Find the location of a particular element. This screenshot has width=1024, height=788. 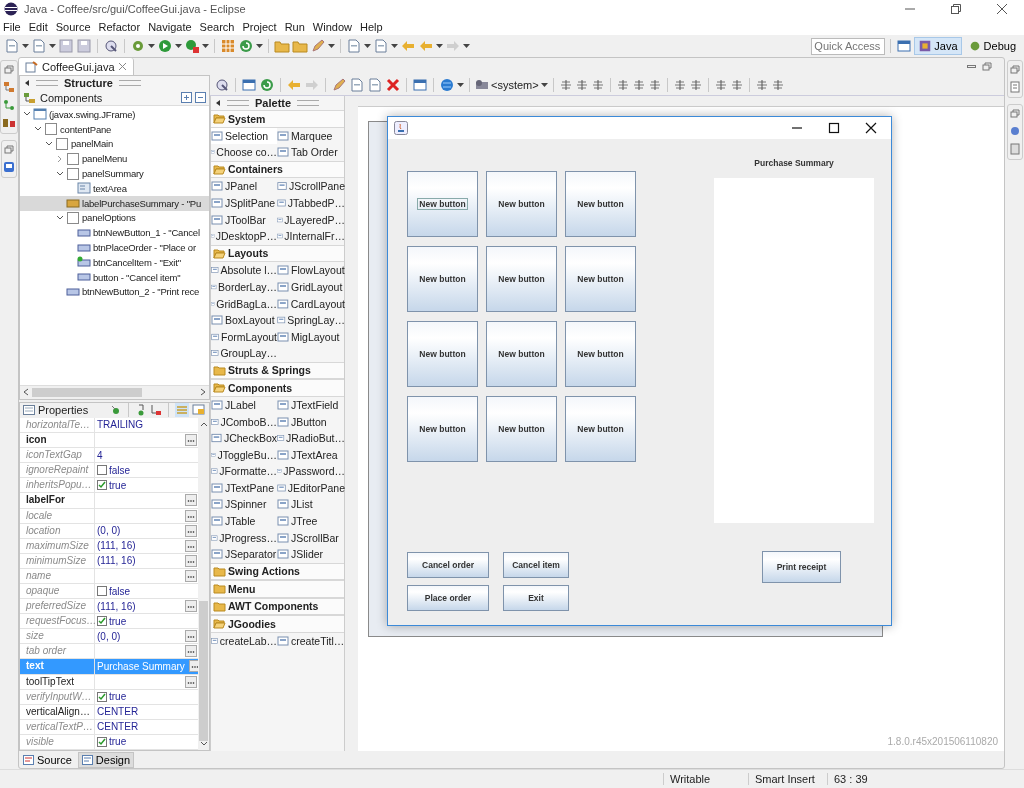

palette-item: JEditorPane is located at coordinates (311, 488).